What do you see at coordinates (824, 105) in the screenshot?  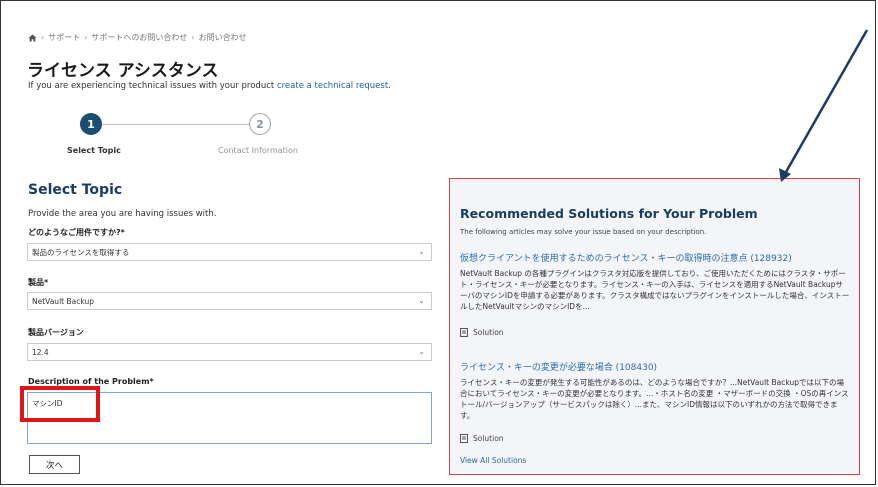 I see `annotation-arrow` at bounding box center [824, 105].